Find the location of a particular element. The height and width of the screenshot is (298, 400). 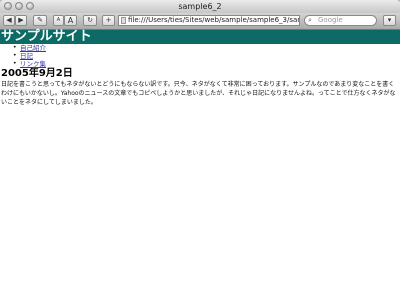

nav-item: 日記 is located at coordinates (200, 56).